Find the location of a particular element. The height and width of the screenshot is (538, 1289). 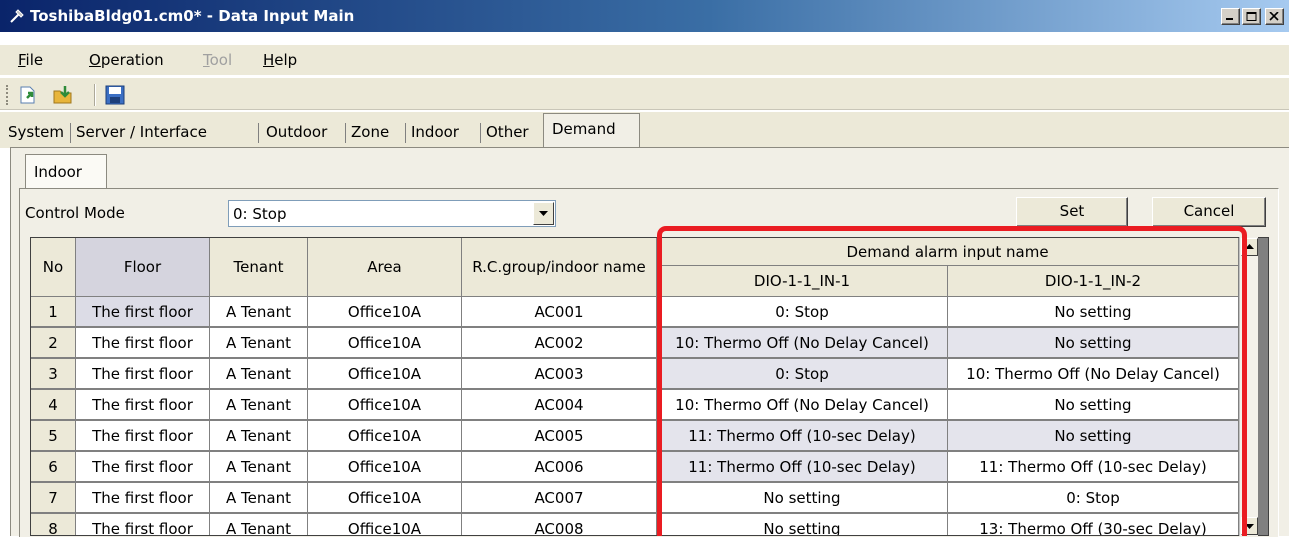

tab-demand: Demand is located at coordinates (591, 131).